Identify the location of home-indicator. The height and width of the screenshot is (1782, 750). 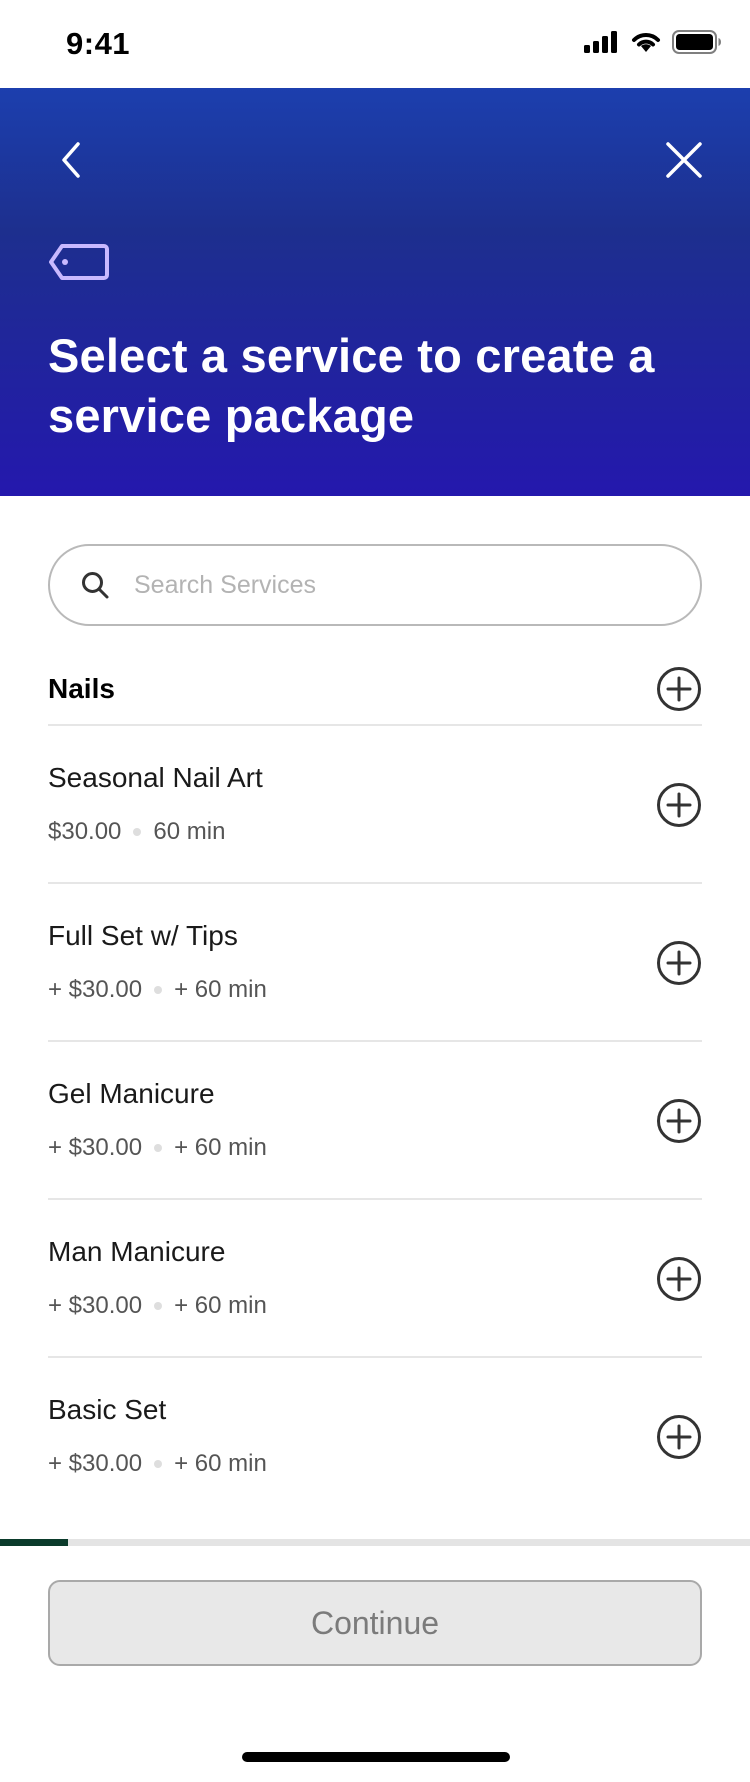
(376, 1757).